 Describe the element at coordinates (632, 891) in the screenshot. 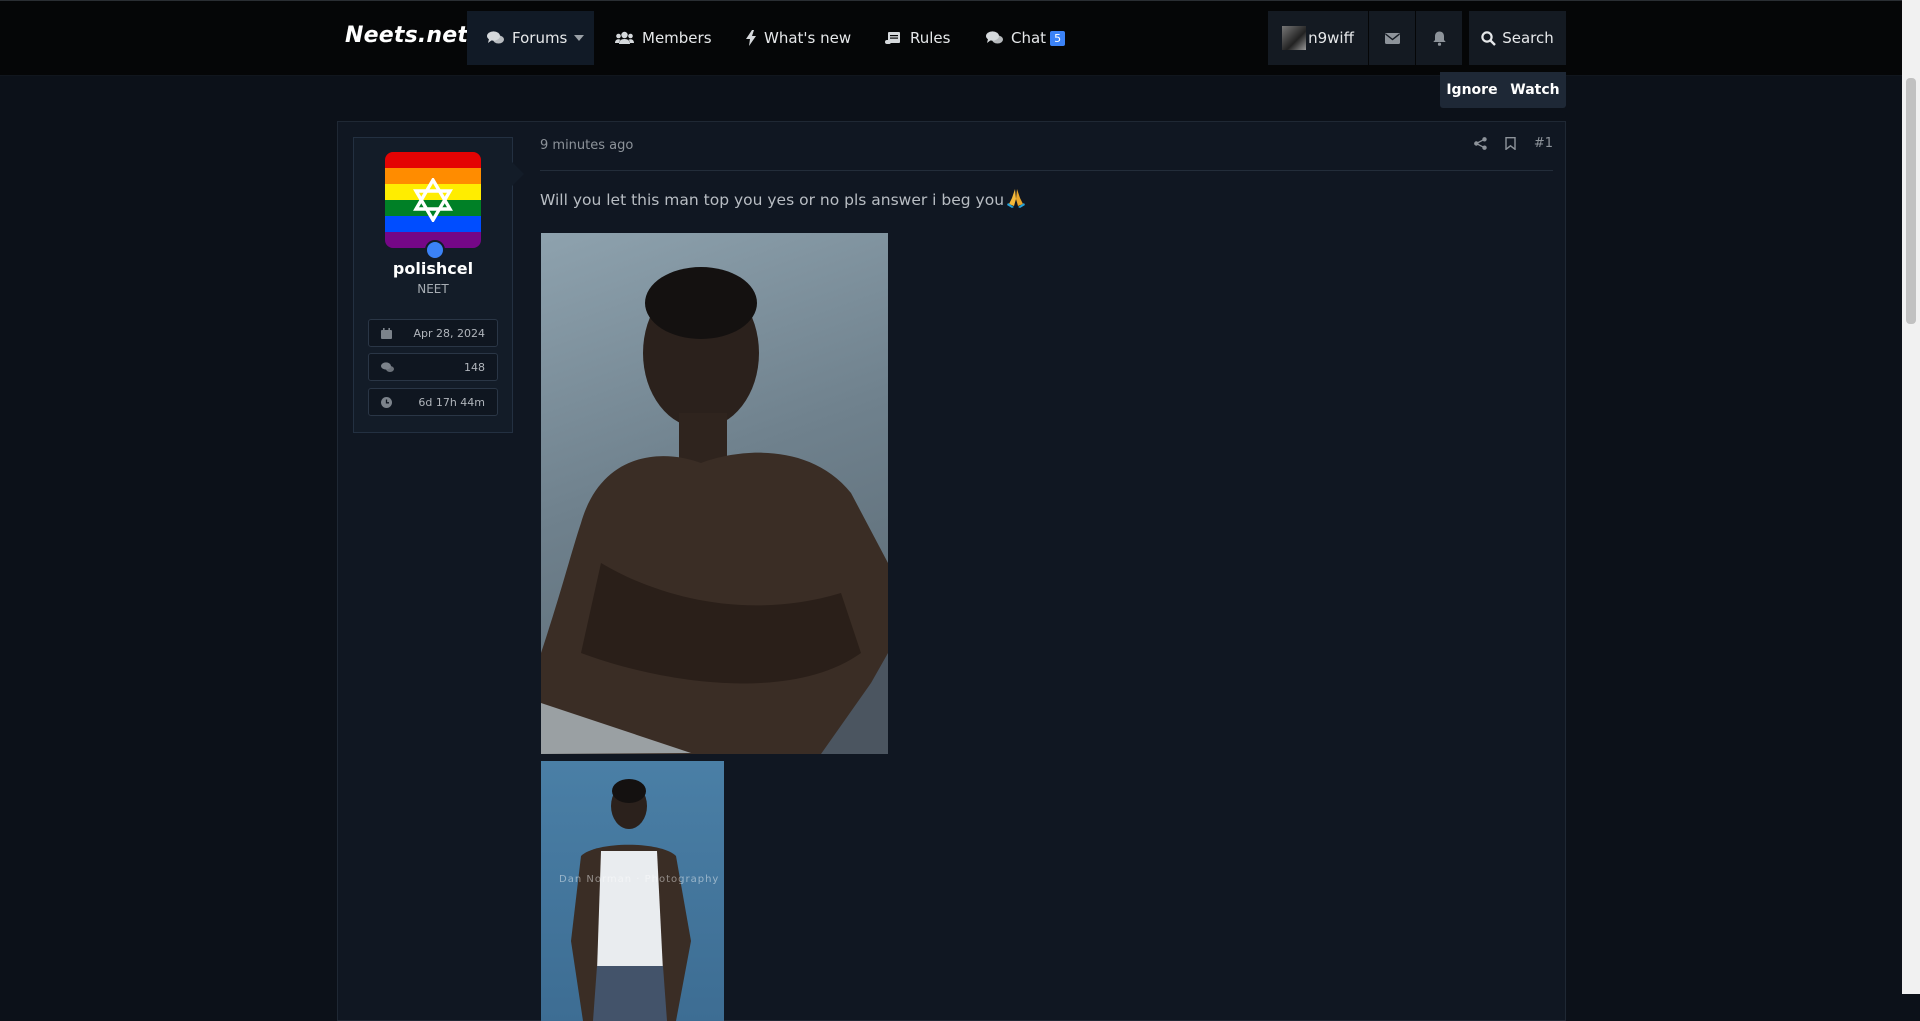

I see `post-image: Dan Norman · Photography` at that location.